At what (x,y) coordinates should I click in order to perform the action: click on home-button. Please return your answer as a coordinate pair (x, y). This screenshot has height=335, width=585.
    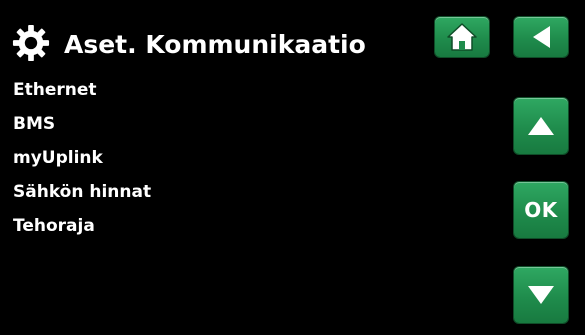
    Looking at the image, I should click on (462, 37).